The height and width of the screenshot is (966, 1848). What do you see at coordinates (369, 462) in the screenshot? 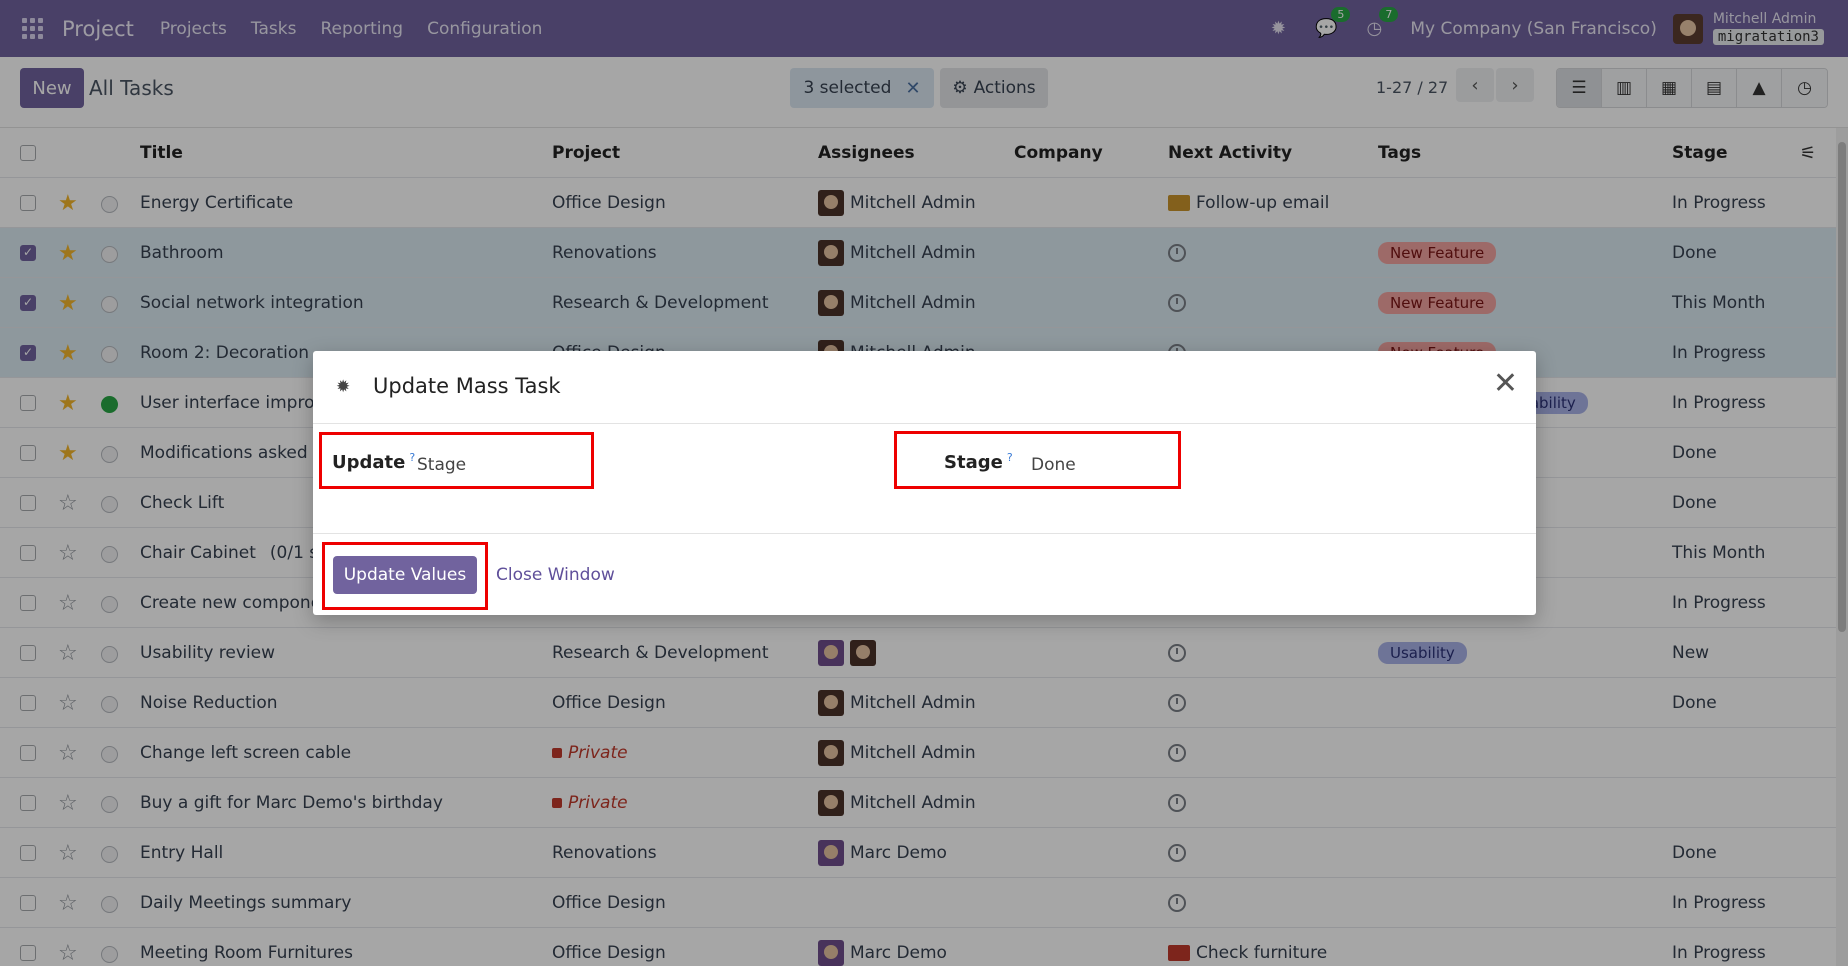
I see `update-label-text: Update` at bounding box center [369, 462].